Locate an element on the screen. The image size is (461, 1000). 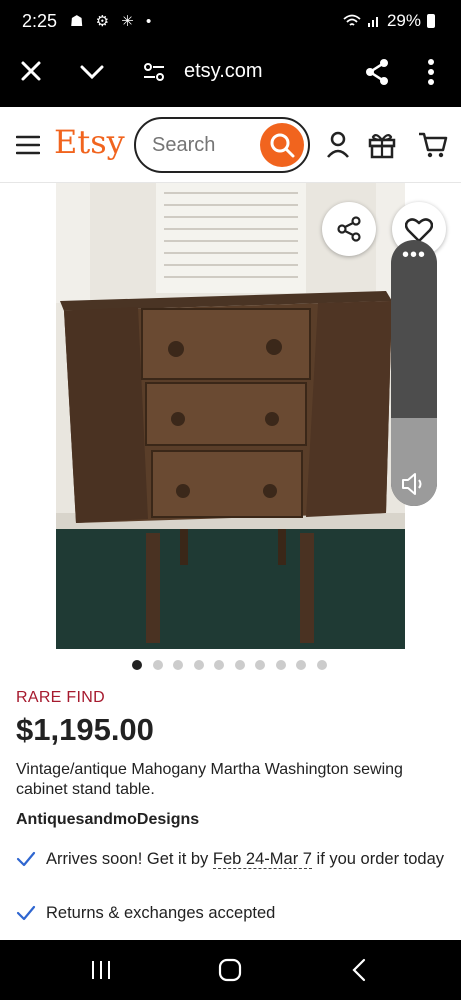
speaker-icon is located at coordinates (414, 484).